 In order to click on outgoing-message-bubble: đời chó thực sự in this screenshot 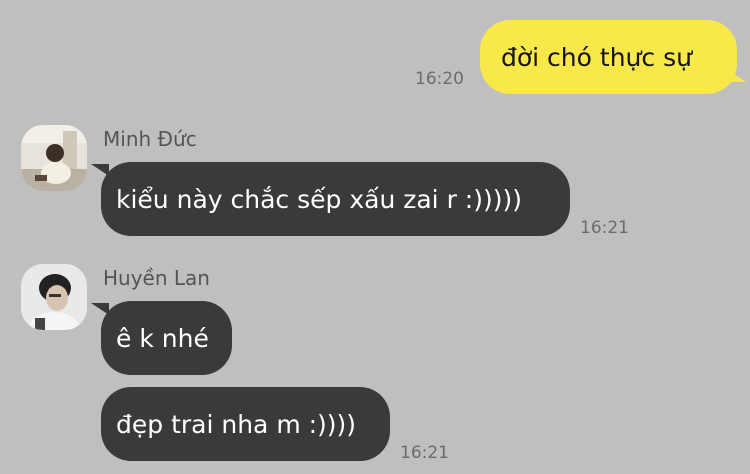, I will do `click(608, 57)`.